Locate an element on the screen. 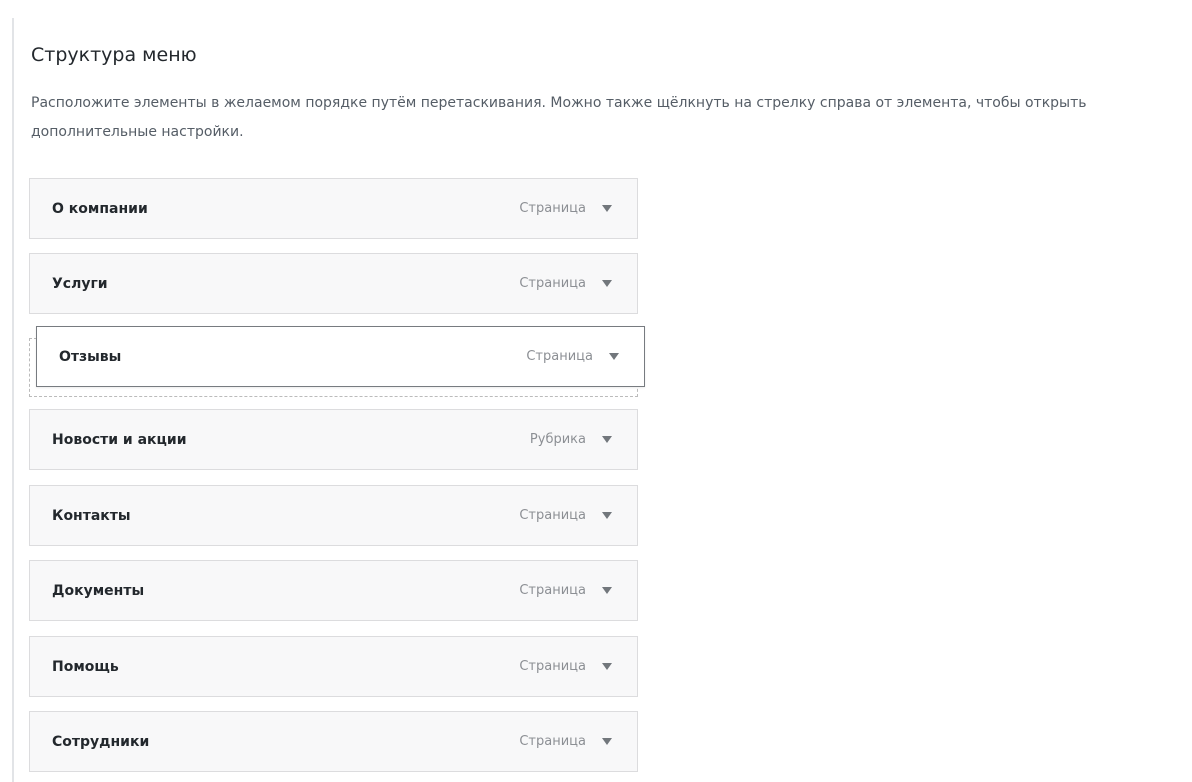 This screenshot has height=782, width=1192. menu-item-sotrudniki: Сотрудники Страница is located at coordinates (333, 741).